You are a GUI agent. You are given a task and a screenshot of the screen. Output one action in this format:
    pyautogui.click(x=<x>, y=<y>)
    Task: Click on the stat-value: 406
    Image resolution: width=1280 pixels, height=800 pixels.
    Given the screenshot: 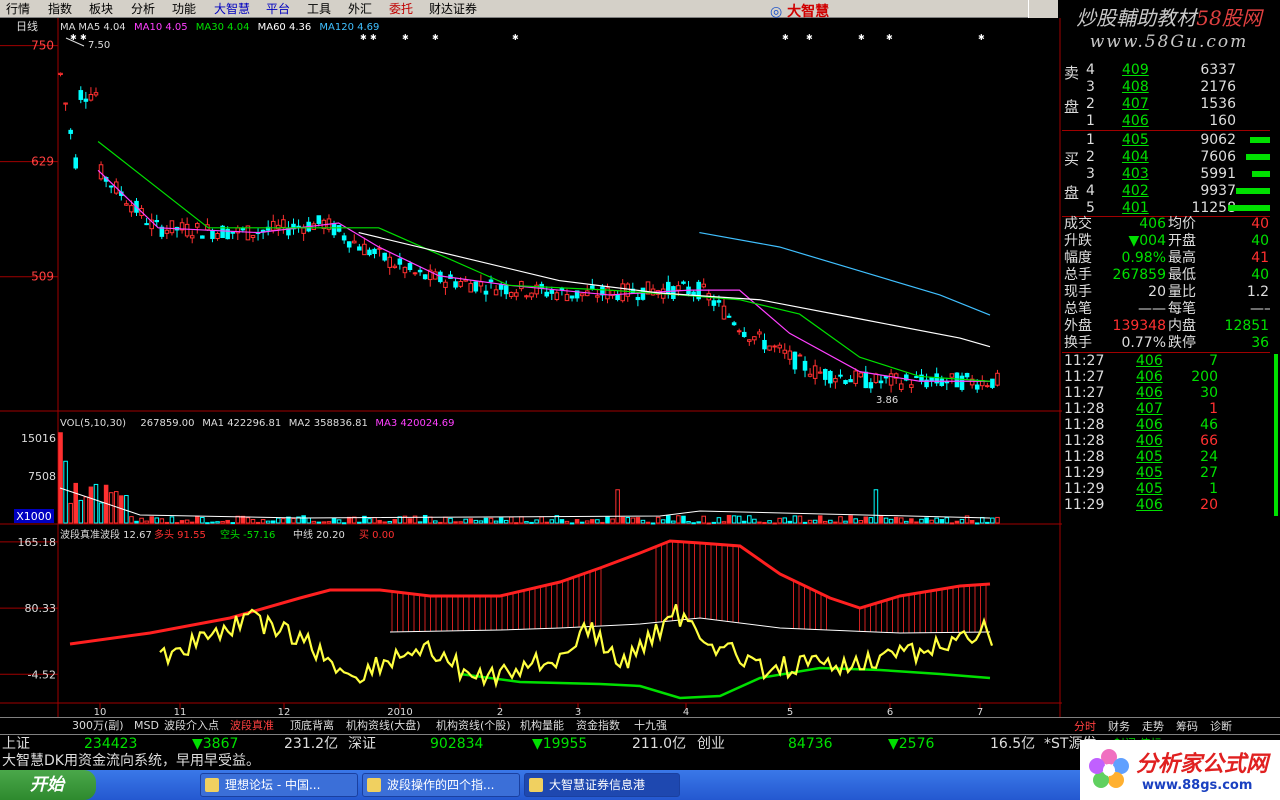 What is the action you would take?
    pyautogui.click(x=1152, y=224)
    